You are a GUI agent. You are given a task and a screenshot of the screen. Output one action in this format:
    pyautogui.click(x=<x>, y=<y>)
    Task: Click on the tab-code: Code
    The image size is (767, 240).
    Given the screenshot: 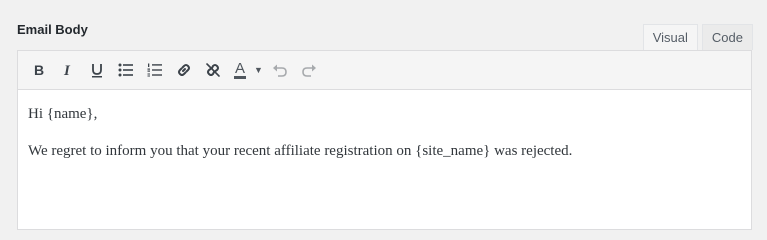 What is the action you would take?
    pyautogui.click(x=727, y=37)
    